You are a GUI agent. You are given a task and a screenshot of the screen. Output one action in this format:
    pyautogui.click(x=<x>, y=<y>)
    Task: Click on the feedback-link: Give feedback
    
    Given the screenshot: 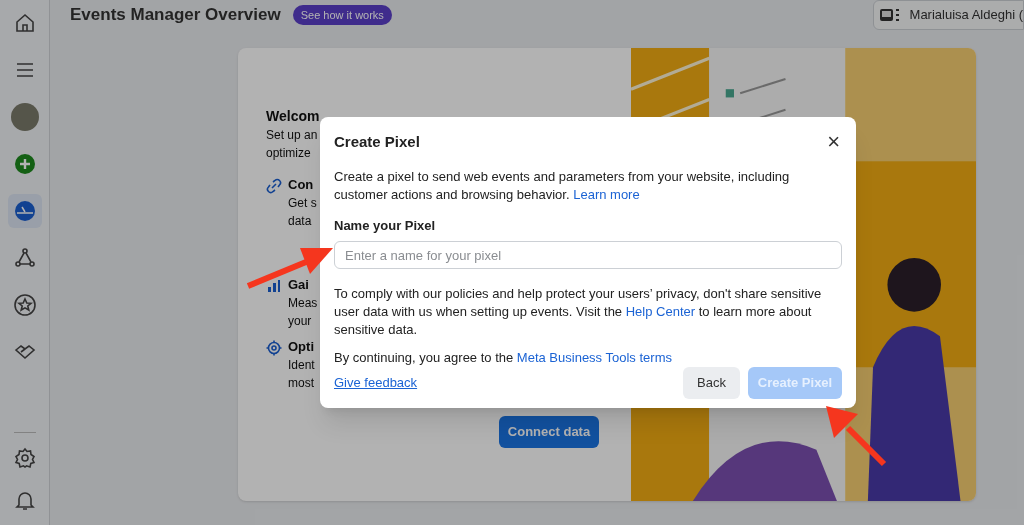 What is the action you would take?
    pyautogui.click(x=376, y=383)
    